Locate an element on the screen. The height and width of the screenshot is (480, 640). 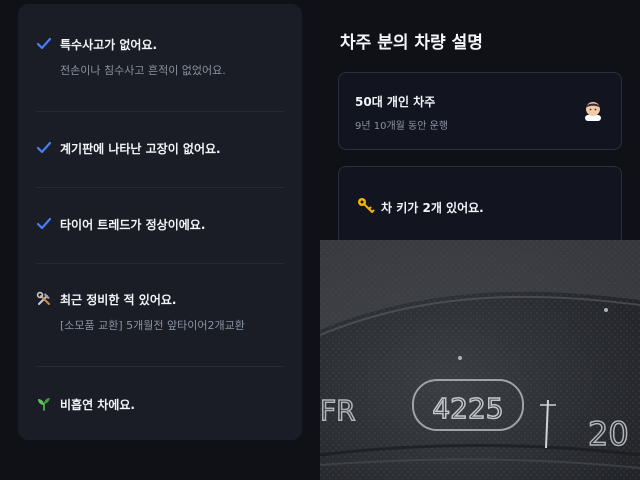
tire-date-code: 4225 is located at coordinates (467, 408).